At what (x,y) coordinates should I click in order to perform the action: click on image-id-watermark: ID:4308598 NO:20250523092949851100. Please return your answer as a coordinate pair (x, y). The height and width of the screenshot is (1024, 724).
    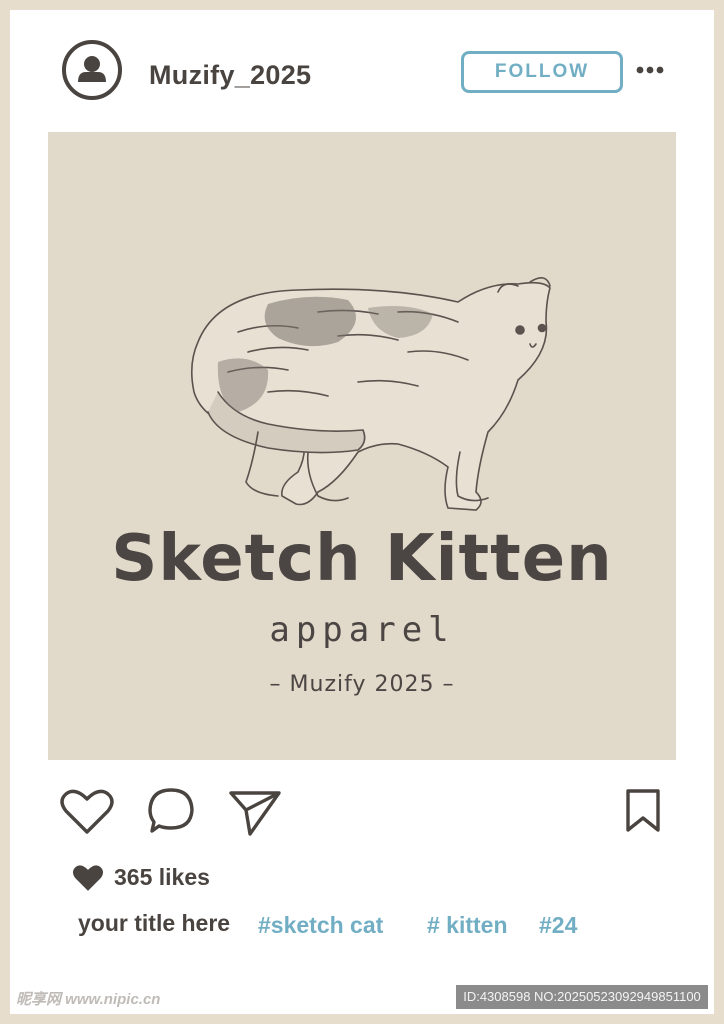
    Looking at the image, I should click on (582, 997).